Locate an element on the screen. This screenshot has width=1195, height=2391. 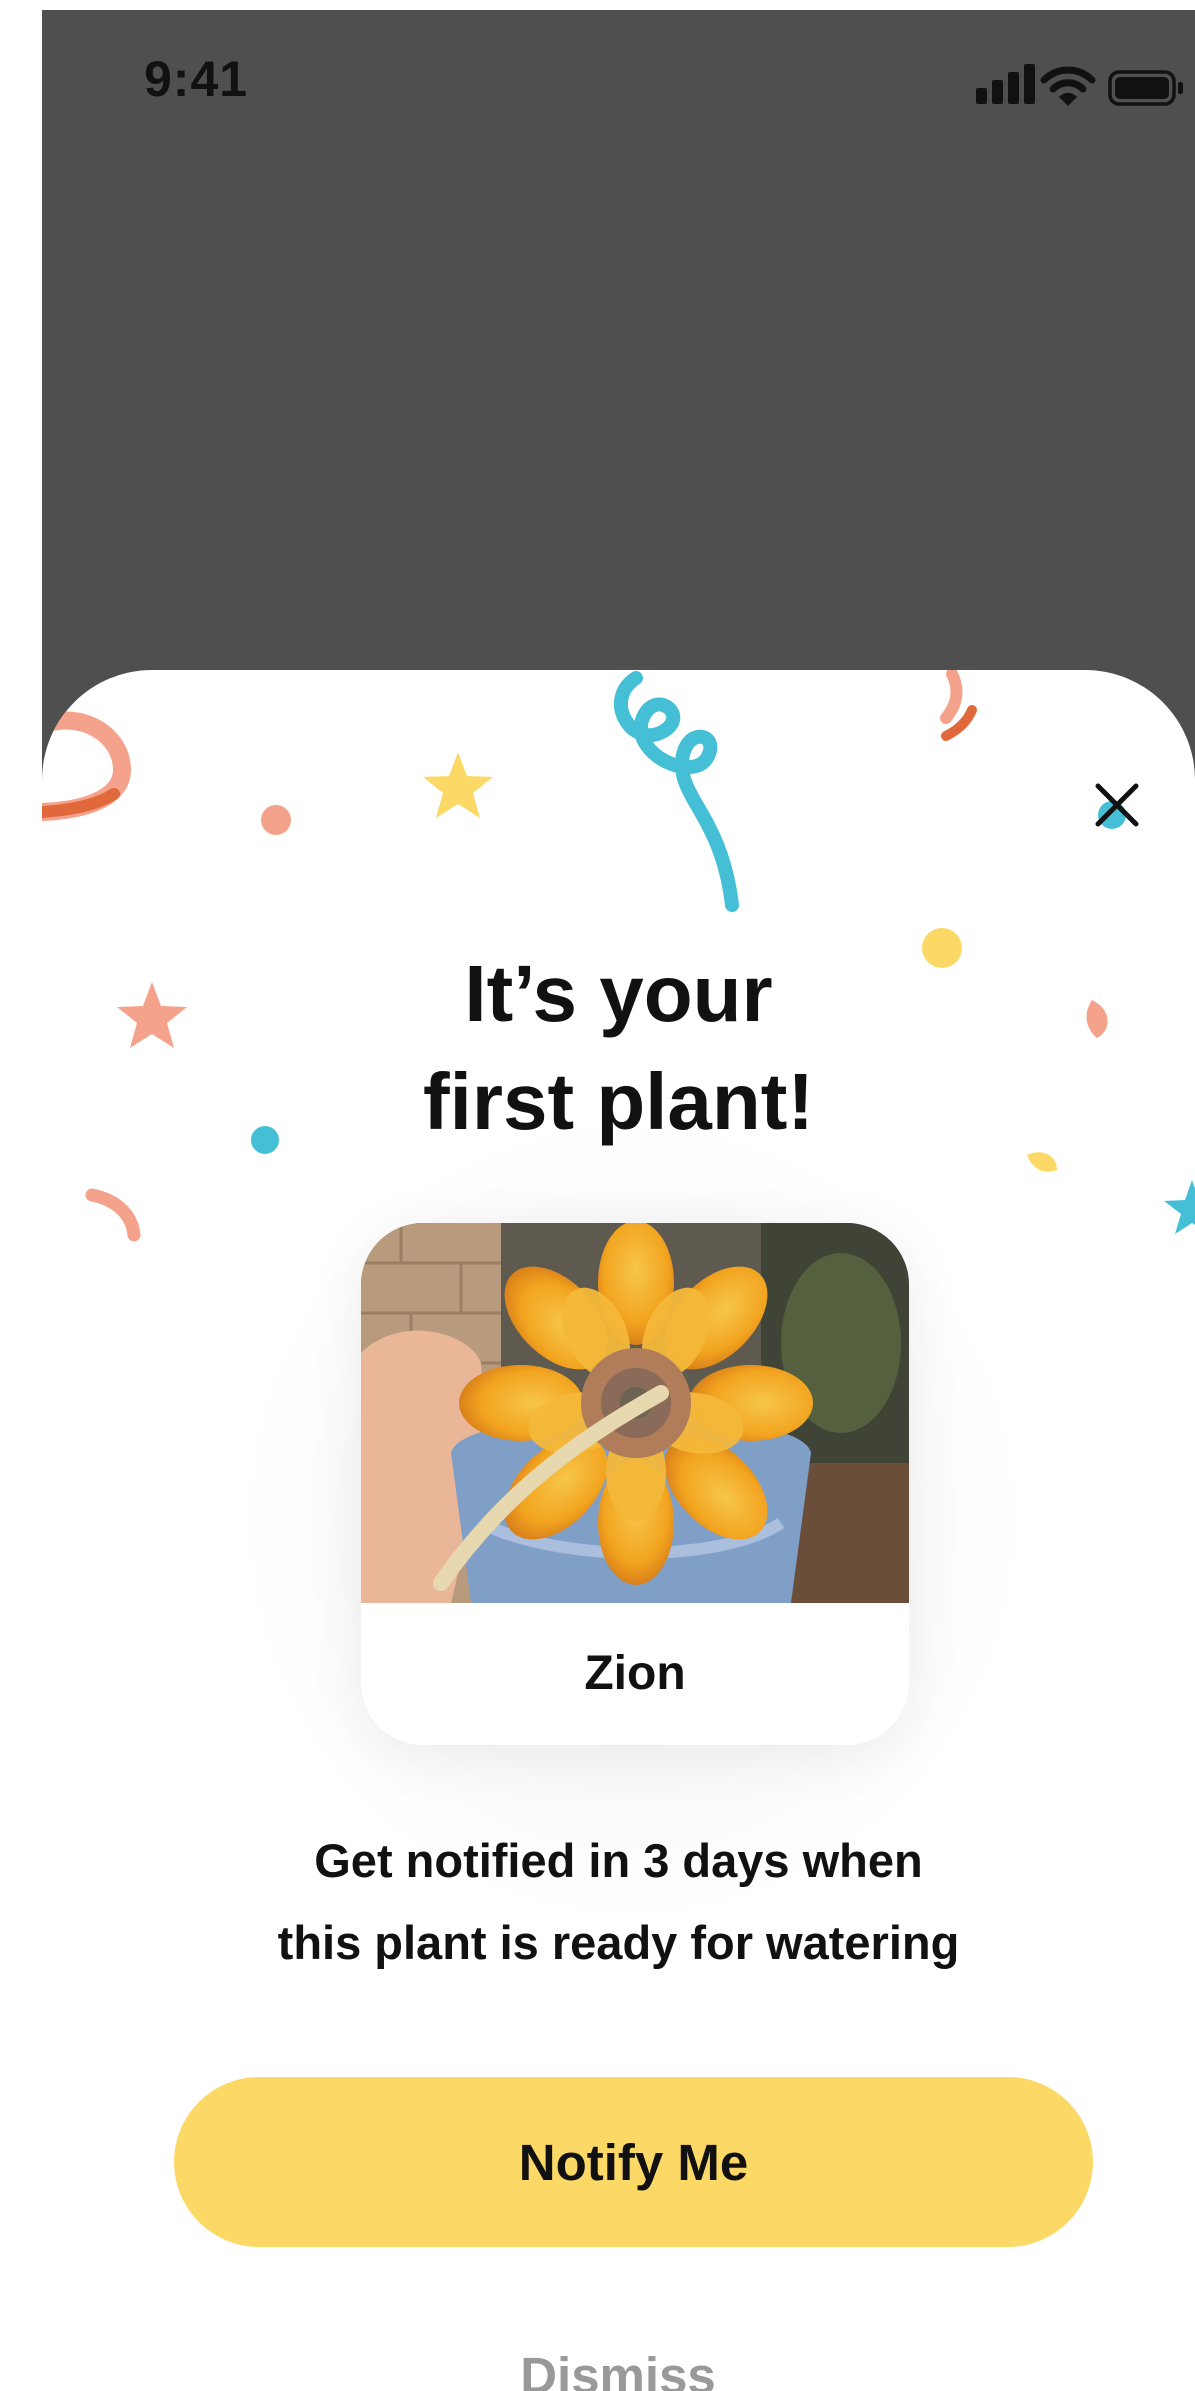
close-button is located at coordinates (1117, 805).